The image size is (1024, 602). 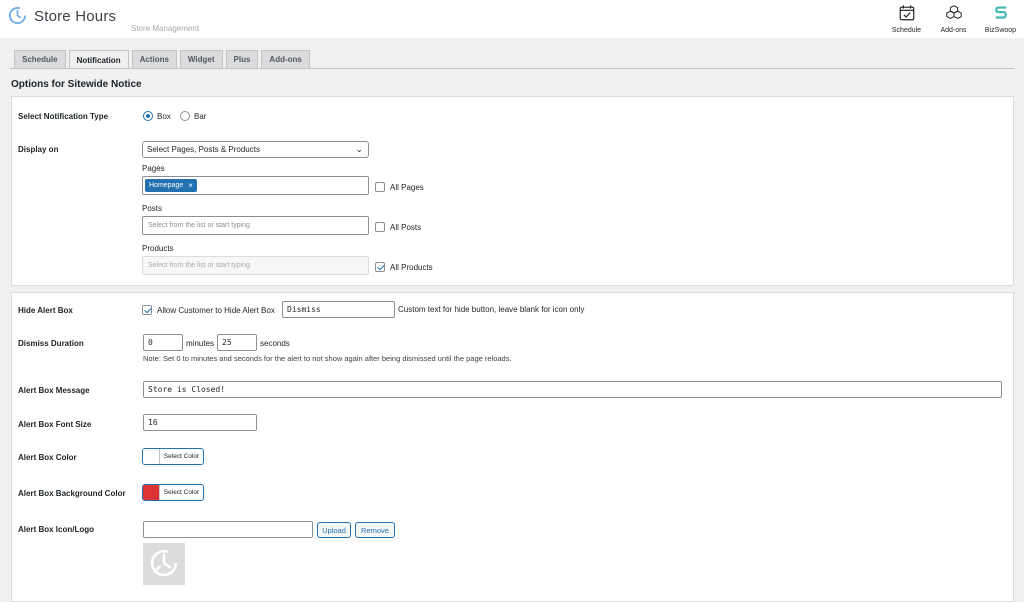 I want to click on bizswoop-button: BizSwoop, so click(x=1000, y=19).